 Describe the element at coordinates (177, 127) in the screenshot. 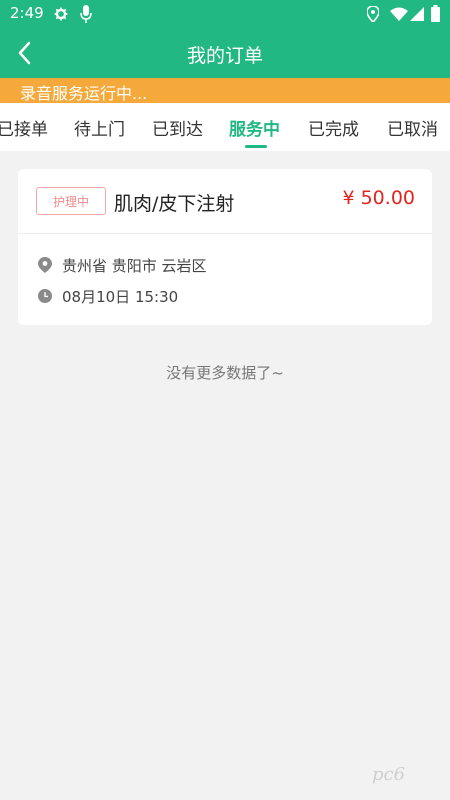

I see `tab-arrived: 已到达` at that location.